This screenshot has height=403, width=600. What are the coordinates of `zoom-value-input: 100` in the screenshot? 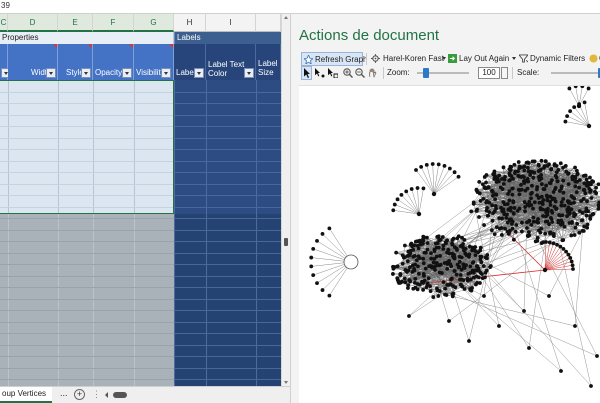 It's located at (489, 73).